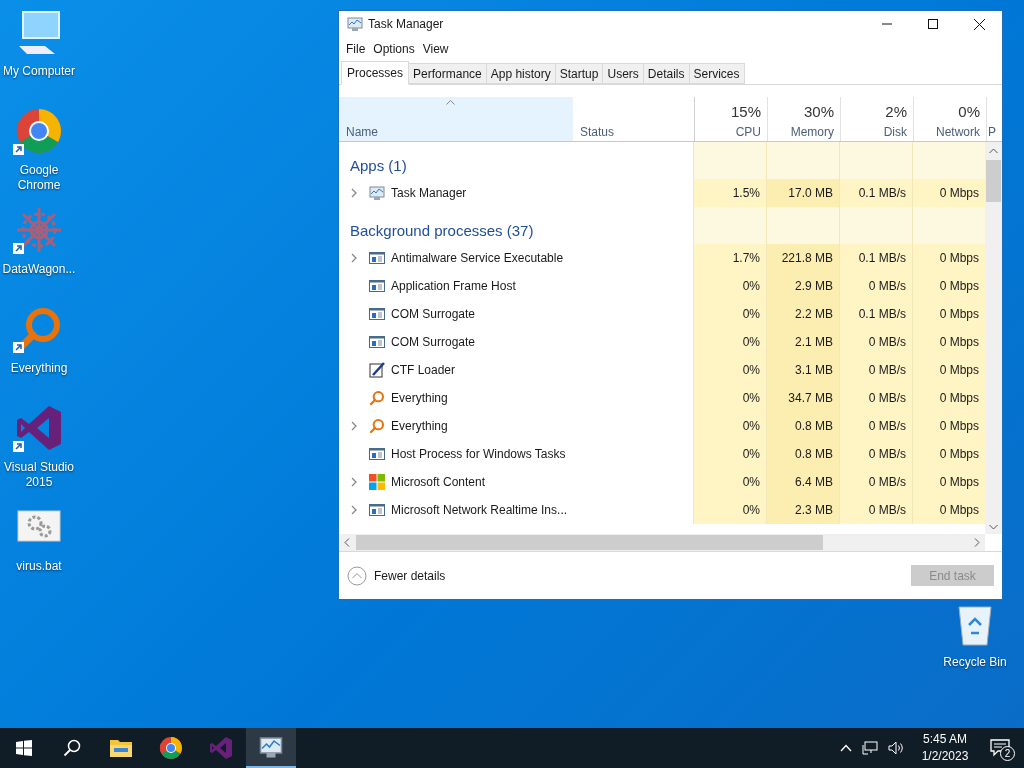 This screenshot has height=768, width=1024. Describe the element at coordinates (597, 132) in the screenshot. I see `column-label: Status` at that location.